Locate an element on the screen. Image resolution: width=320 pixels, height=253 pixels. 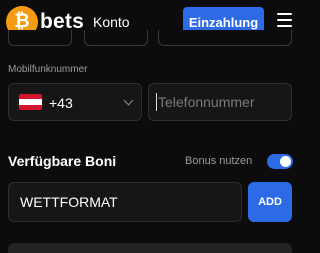
hamburger-menu-icon is located at coordinates (284, 20).